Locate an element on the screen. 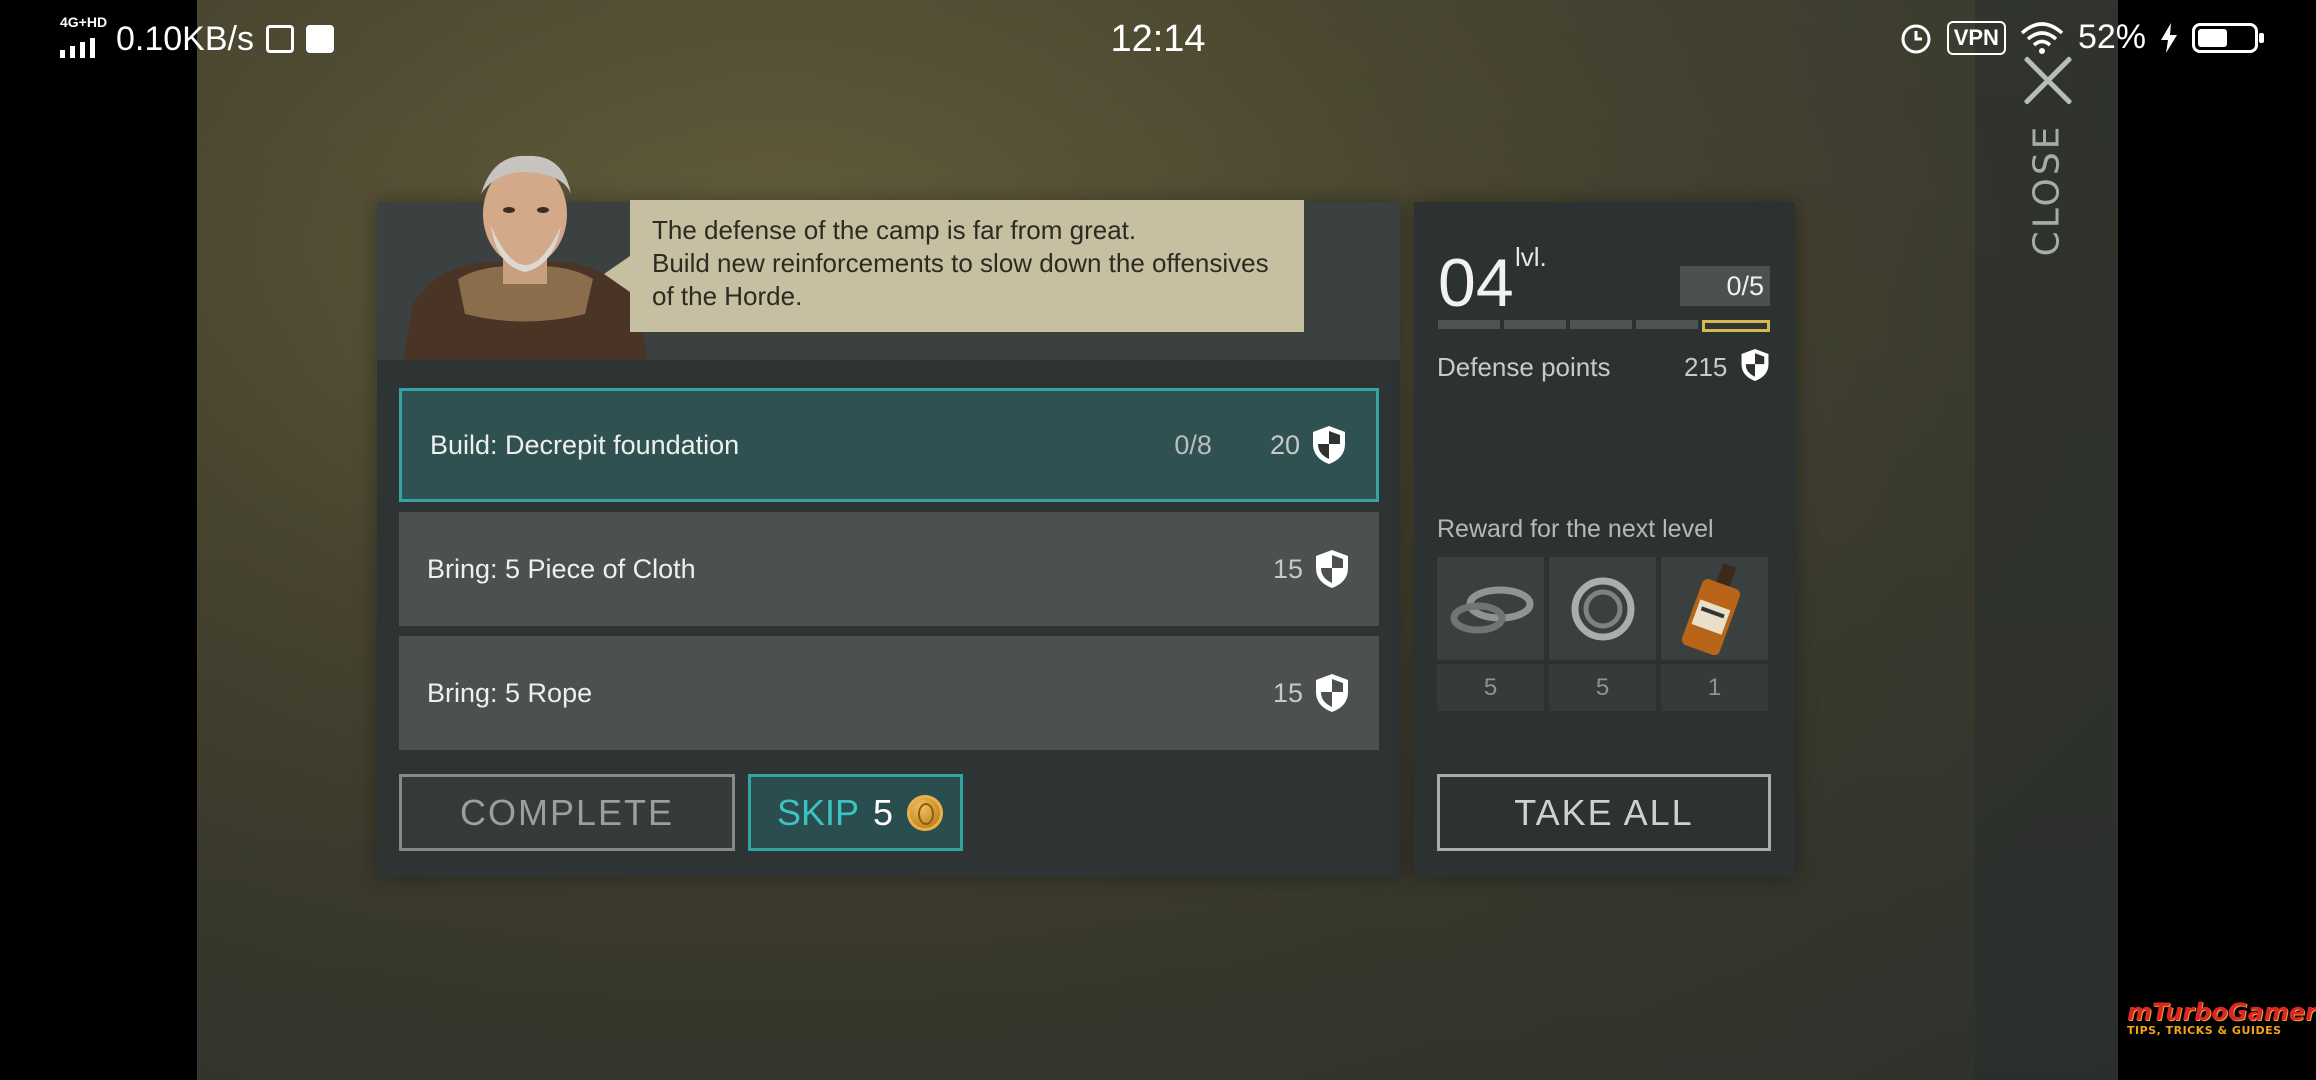  task-label: Build: Decrepit foundation is located at coordinates (585, 444).